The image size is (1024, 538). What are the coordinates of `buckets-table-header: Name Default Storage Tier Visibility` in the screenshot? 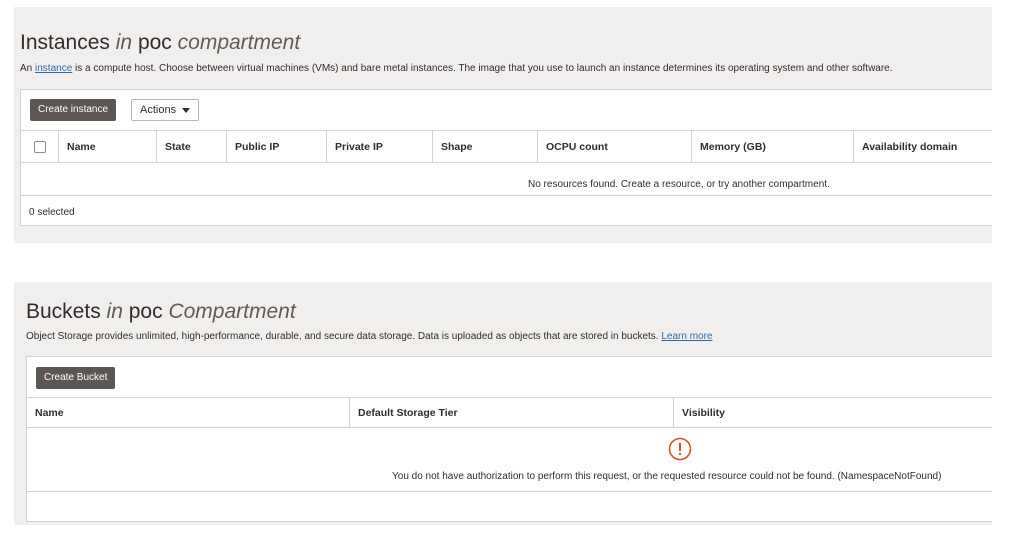 It's located at (509, 412).